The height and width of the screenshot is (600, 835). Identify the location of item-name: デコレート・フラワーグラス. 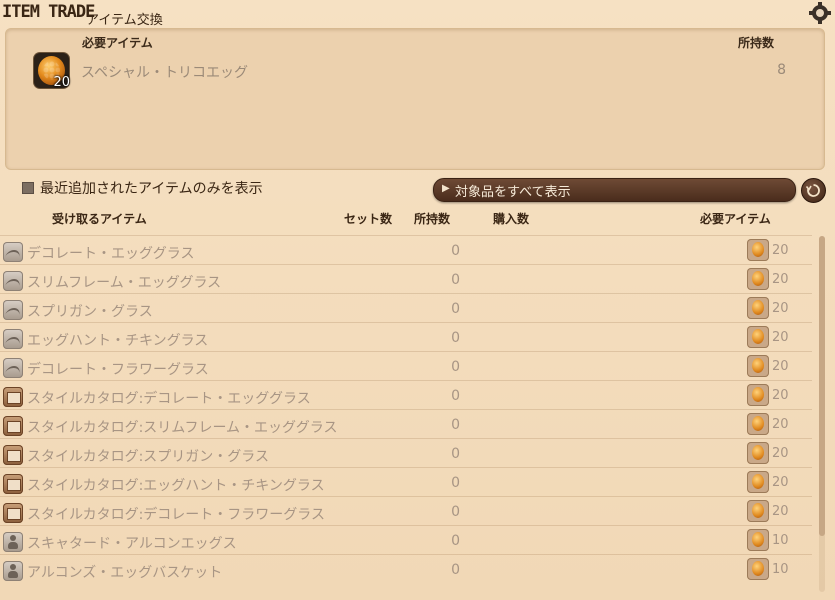
(118, 370).